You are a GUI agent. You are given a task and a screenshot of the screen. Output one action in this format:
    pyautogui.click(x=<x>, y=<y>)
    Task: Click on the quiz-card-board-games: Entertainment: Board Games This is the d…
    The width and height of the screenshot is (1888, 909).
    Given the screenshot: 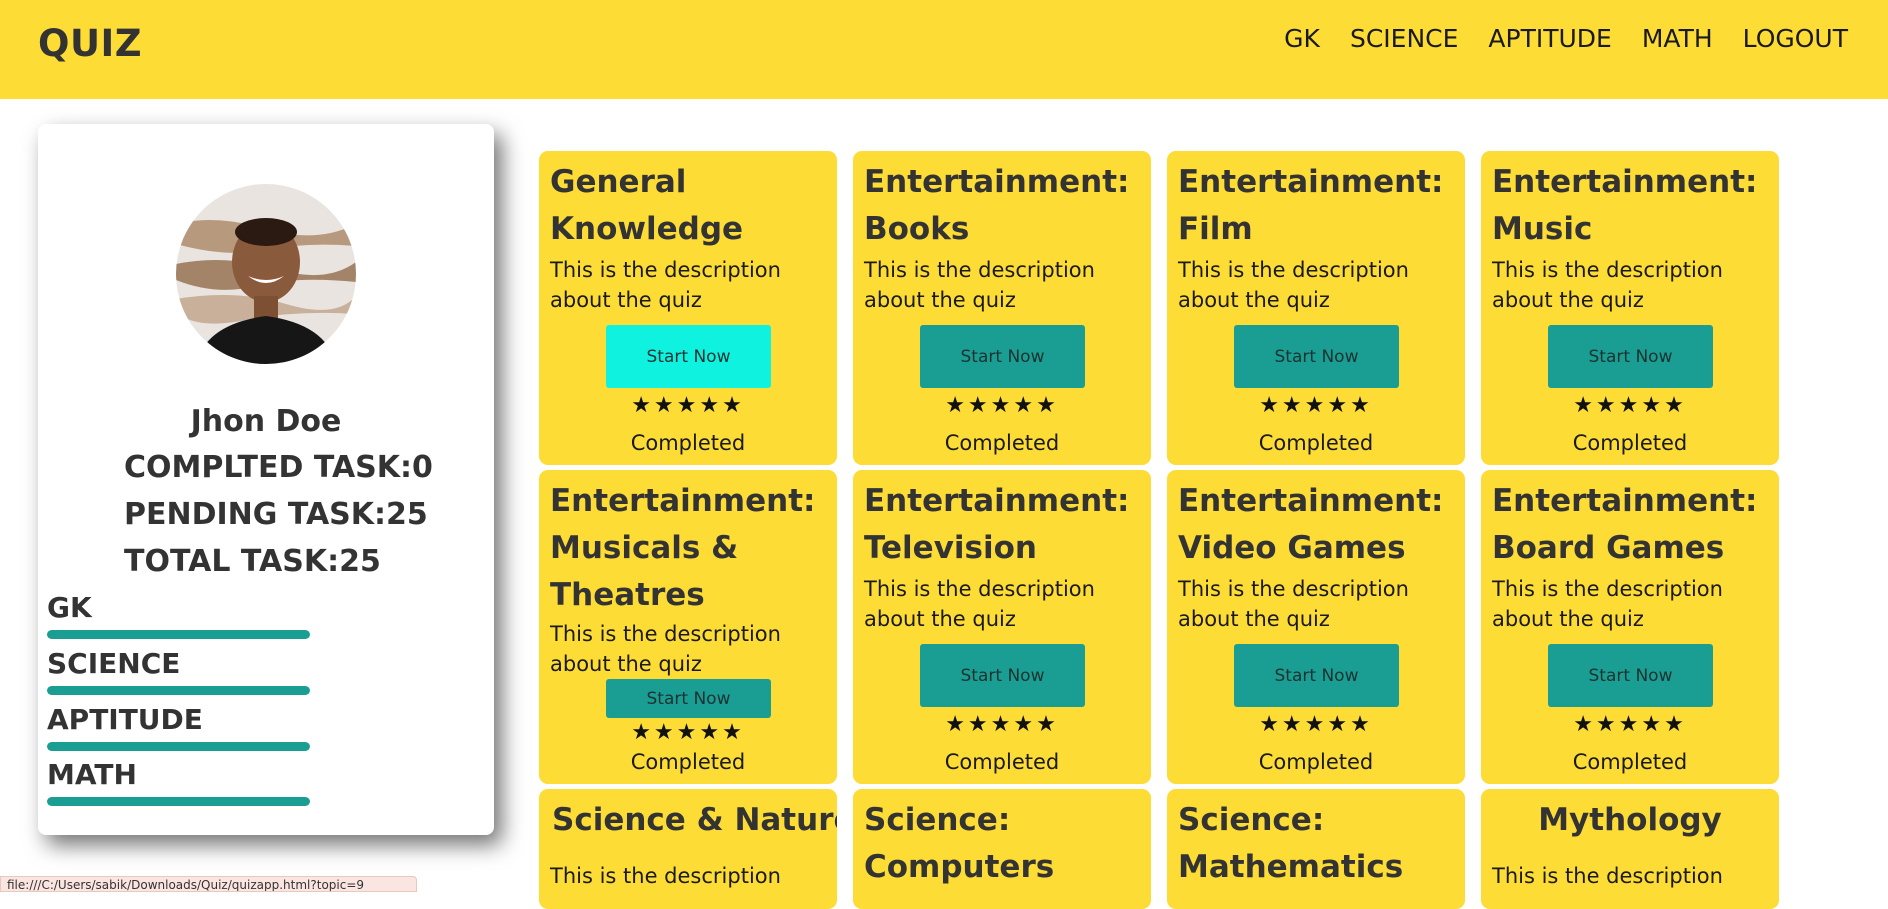 What is the action you would take?
    pyautogui.click(x=1630, y=627)
    